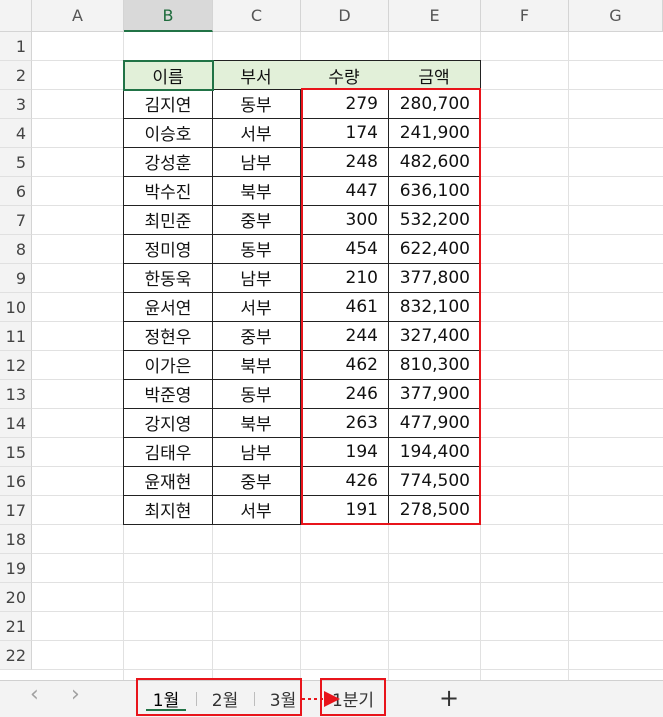 This screenshot has height=717, width=663. I want to click on row-header-14: 14, so click(16, 423).